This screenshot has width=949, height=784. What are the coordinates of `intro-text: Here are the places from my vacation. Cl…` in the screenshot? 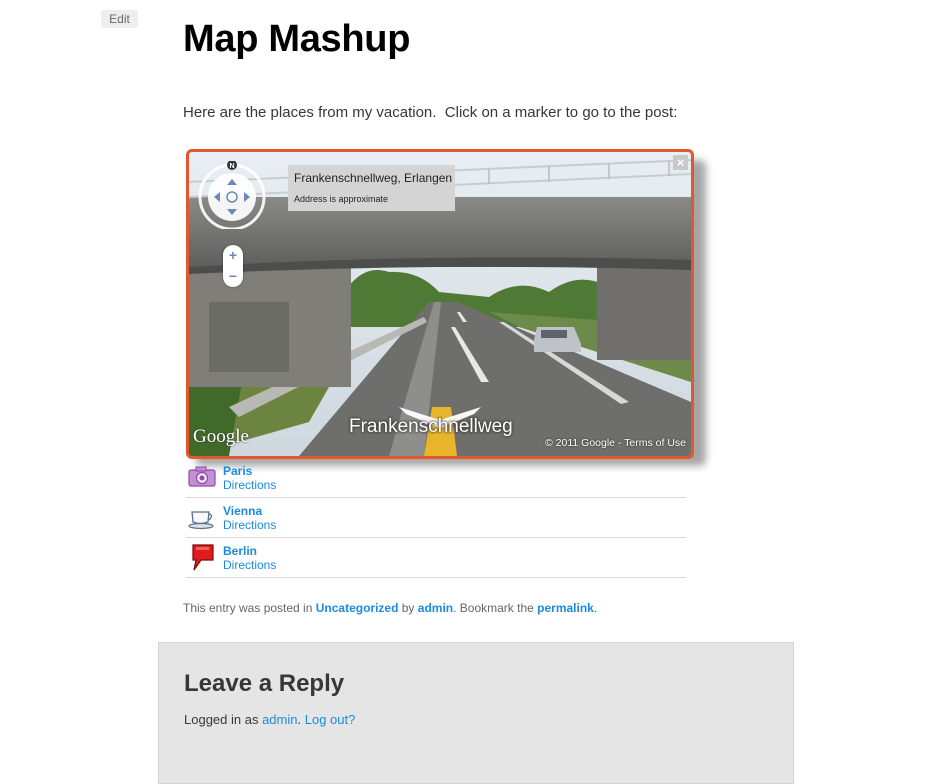 It's located at (430, 112).